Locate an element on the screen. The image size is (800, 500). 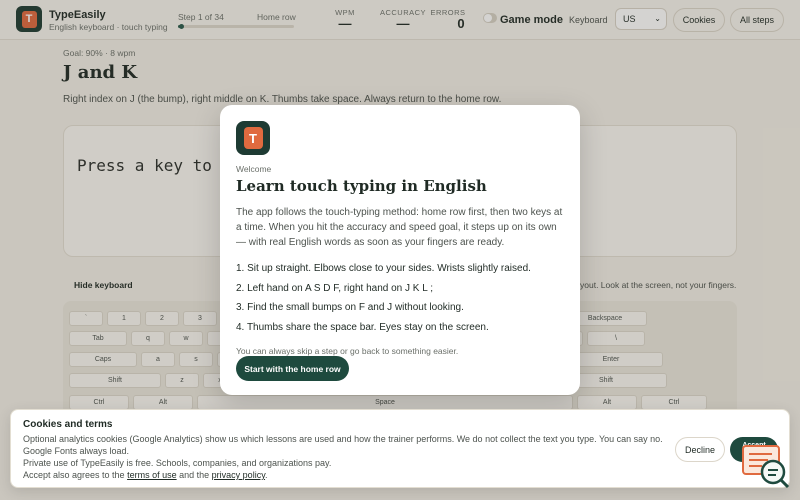
start-home-row-button: Start with the home row is located at coordinates (292, 368).